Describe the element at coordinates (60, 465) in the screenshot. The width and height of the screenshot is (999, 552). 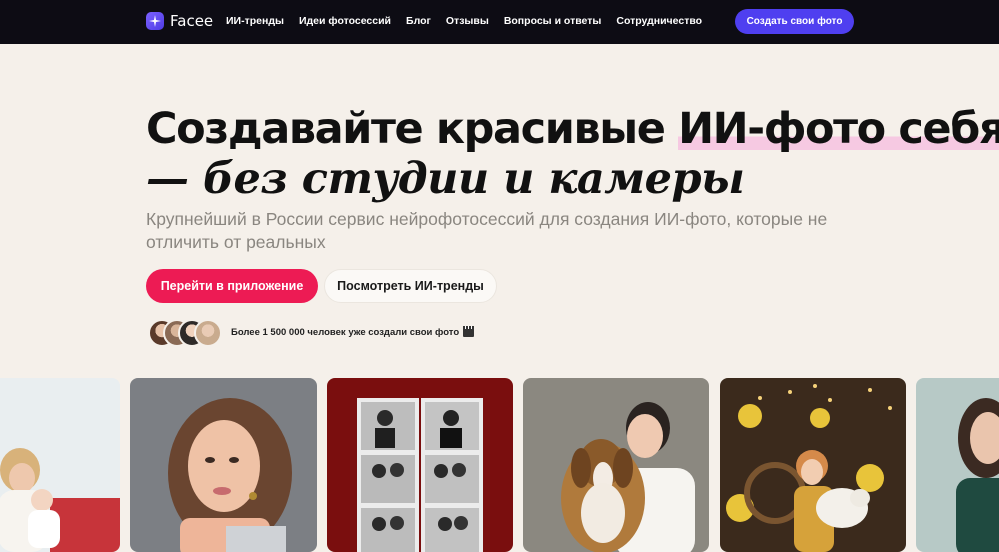
I see `gallery-card-mother-with-baby` at that location.